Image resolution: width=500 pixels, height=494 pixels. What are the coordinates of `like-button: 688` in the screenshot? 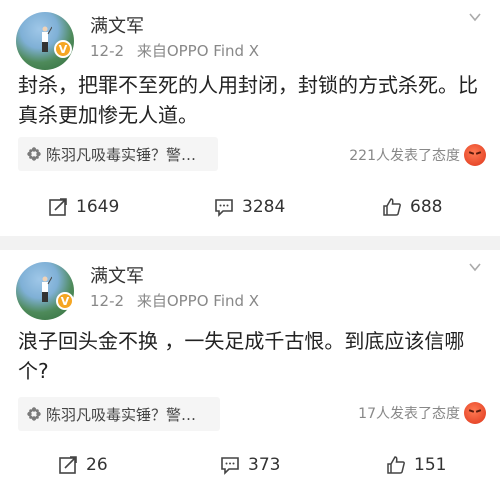 It's located at (412, 207).